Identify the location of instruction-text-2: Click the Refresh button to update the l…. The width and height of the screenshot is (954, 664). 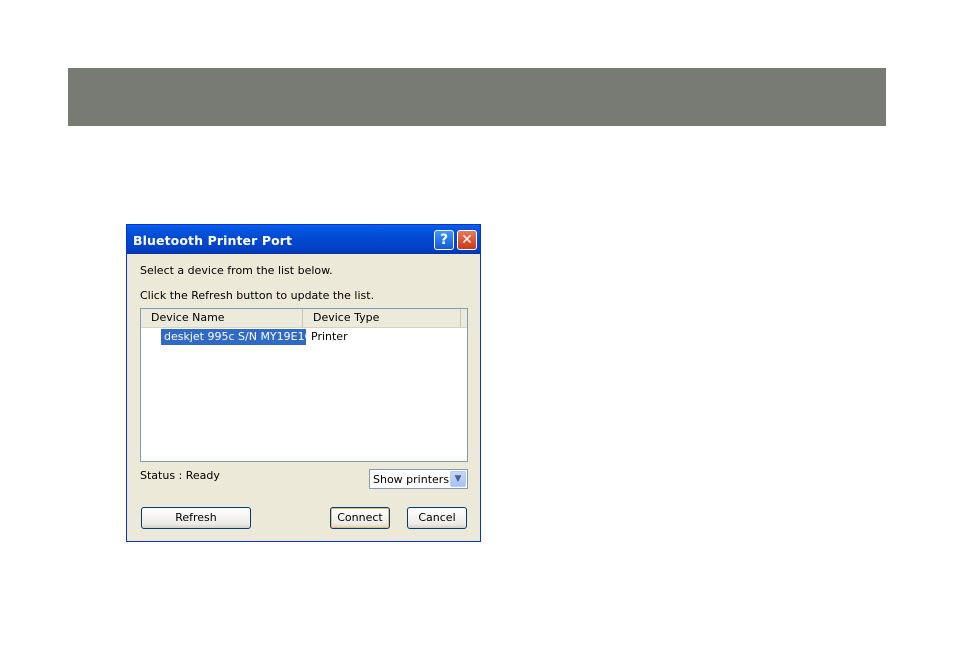
(257, 295).